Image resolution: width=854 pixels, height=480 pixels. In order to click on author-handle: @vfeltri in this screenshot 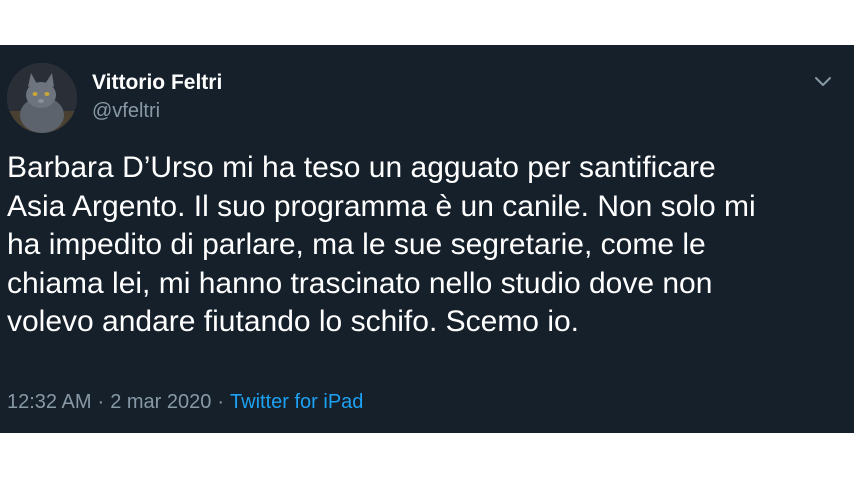, I will do `click(126, 111)`.